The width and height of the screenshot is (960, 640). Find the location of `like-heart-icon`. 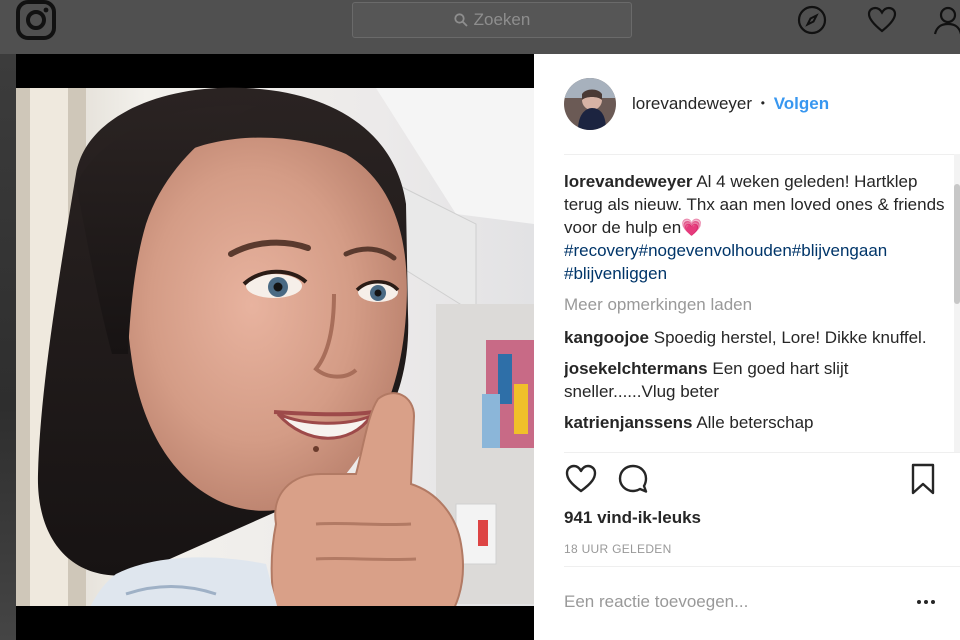

like-heart-icon is located at coordinates (581, 479).